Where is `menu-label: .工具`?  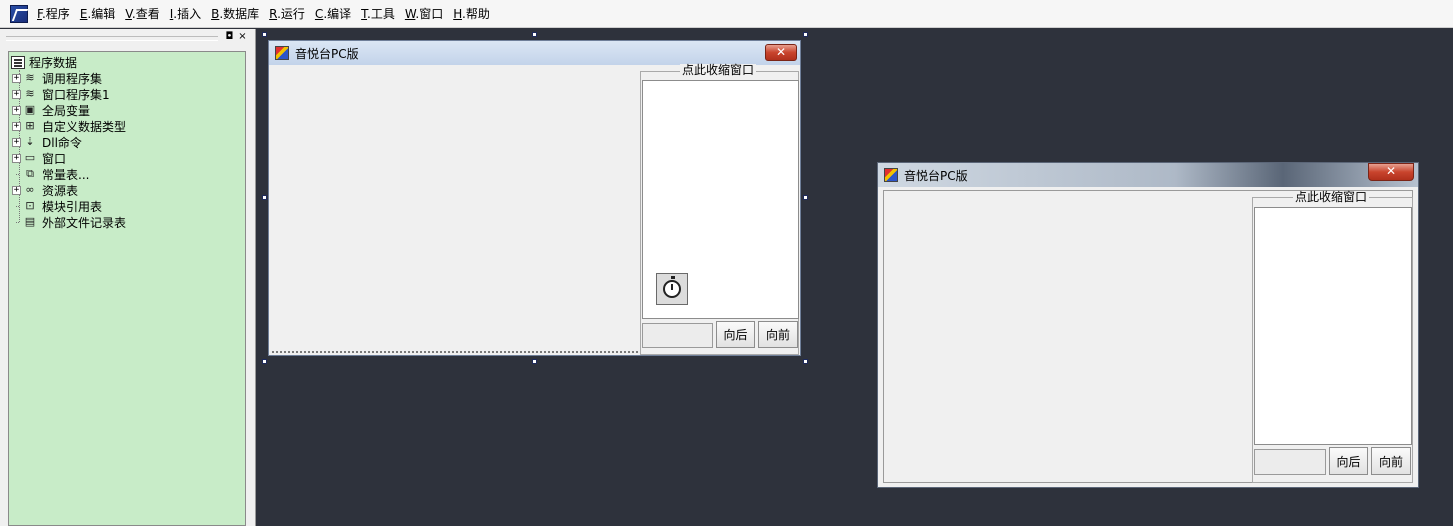 menu-label: .工具 is located at coordinates (381, 14).